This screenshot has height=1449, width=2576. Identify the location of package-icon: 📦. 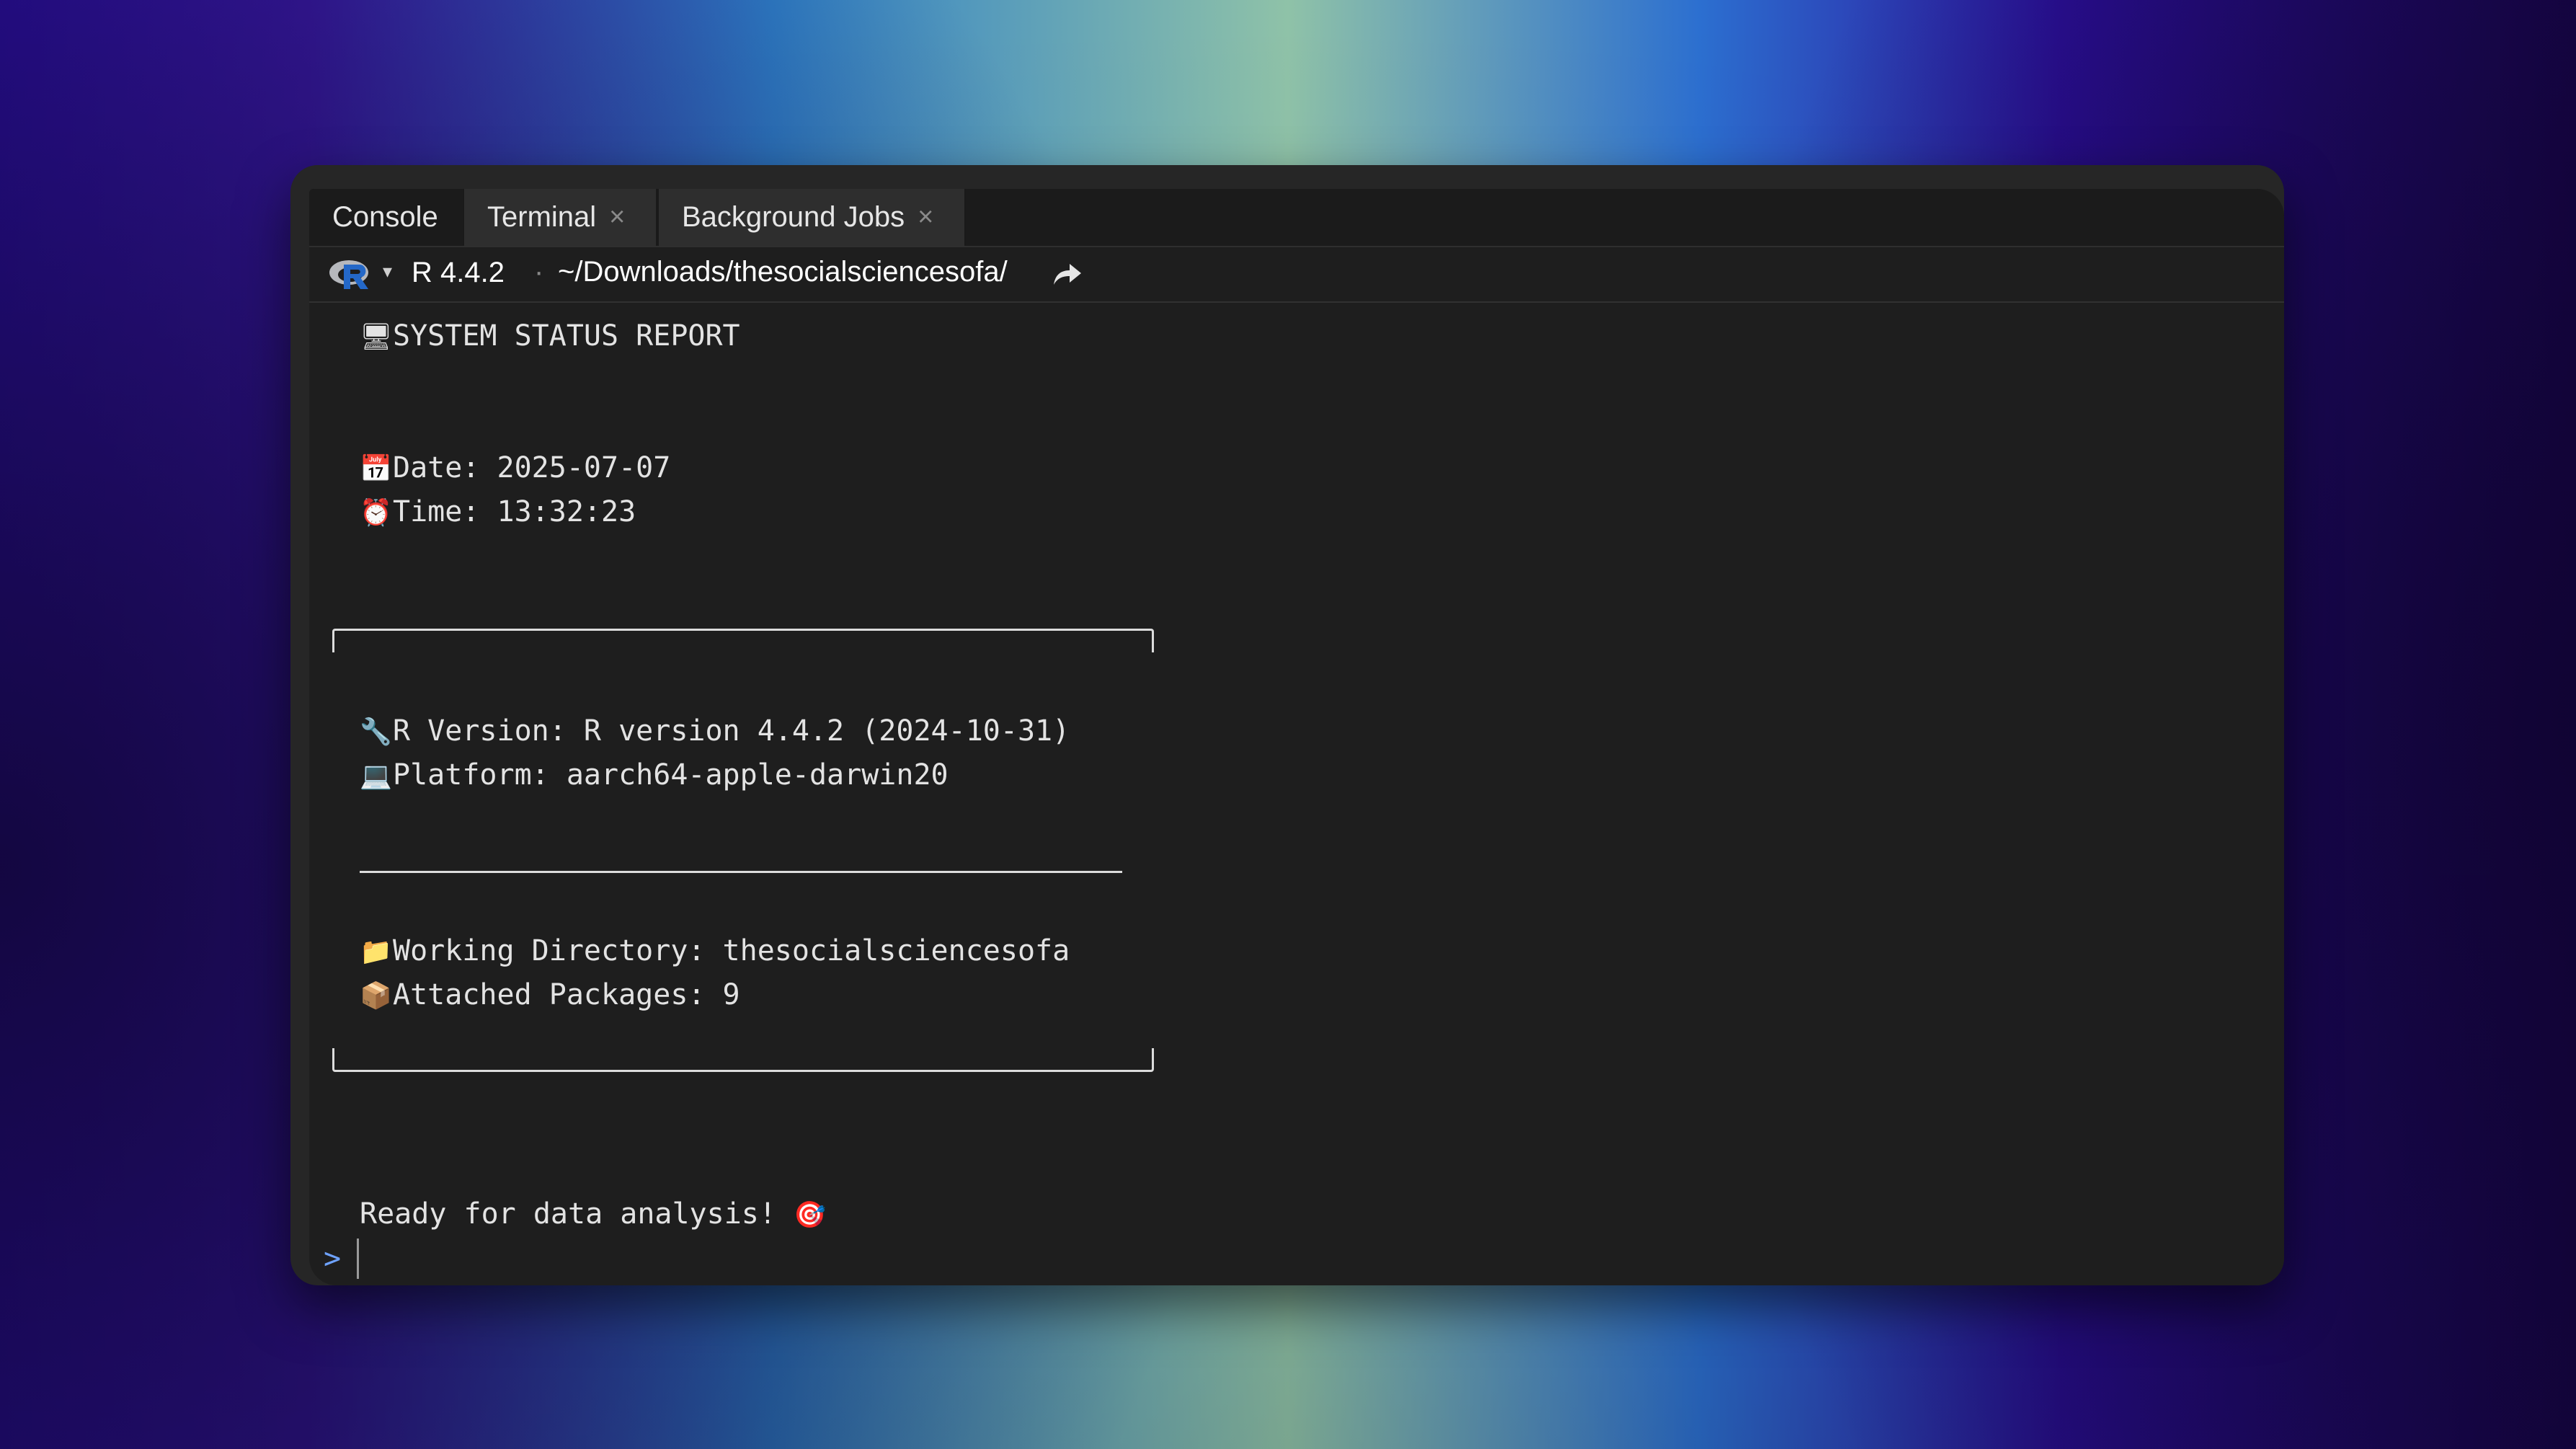
(376, 996).